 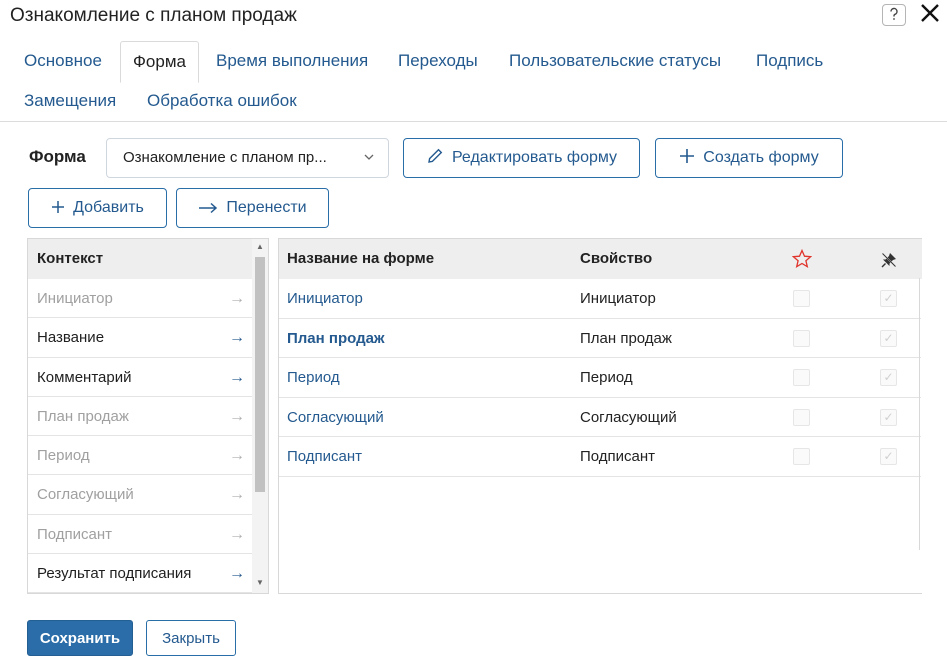 What do you see at coordinates (473, 121) in the screenshot?
I see `tabs-divider` at bounding box center [473, 121].